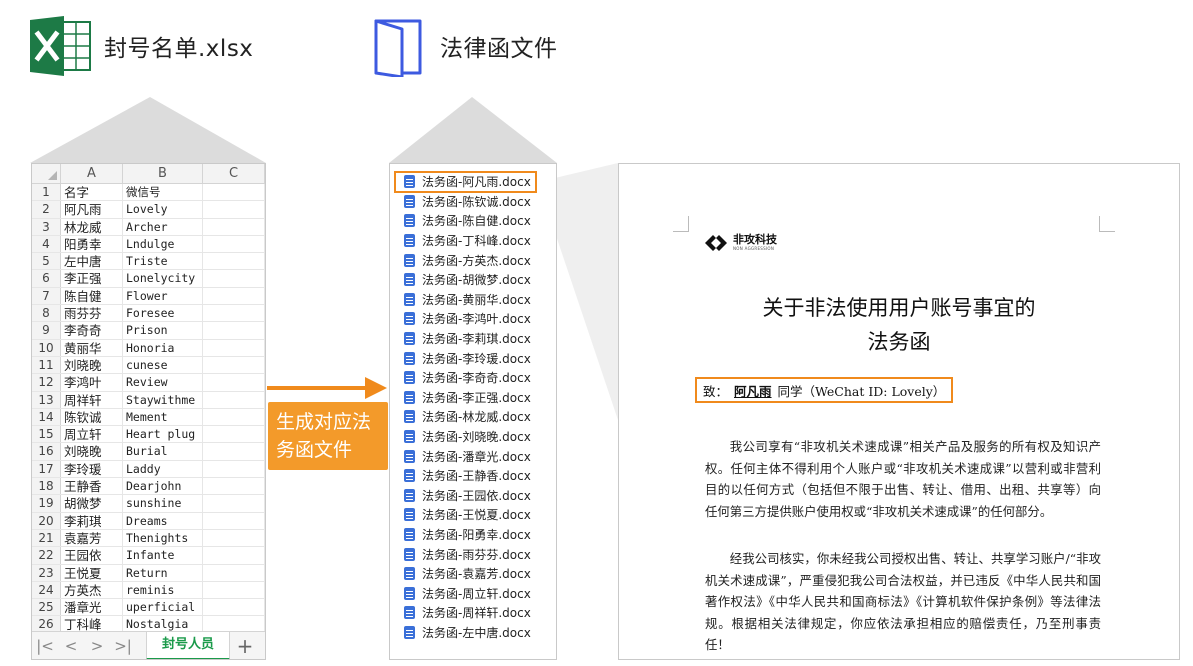 This screenshot has width=1193, height=666. Describe the element at coordinates (46, 399) in the screenshot. I see `row-number: 13` at that location.